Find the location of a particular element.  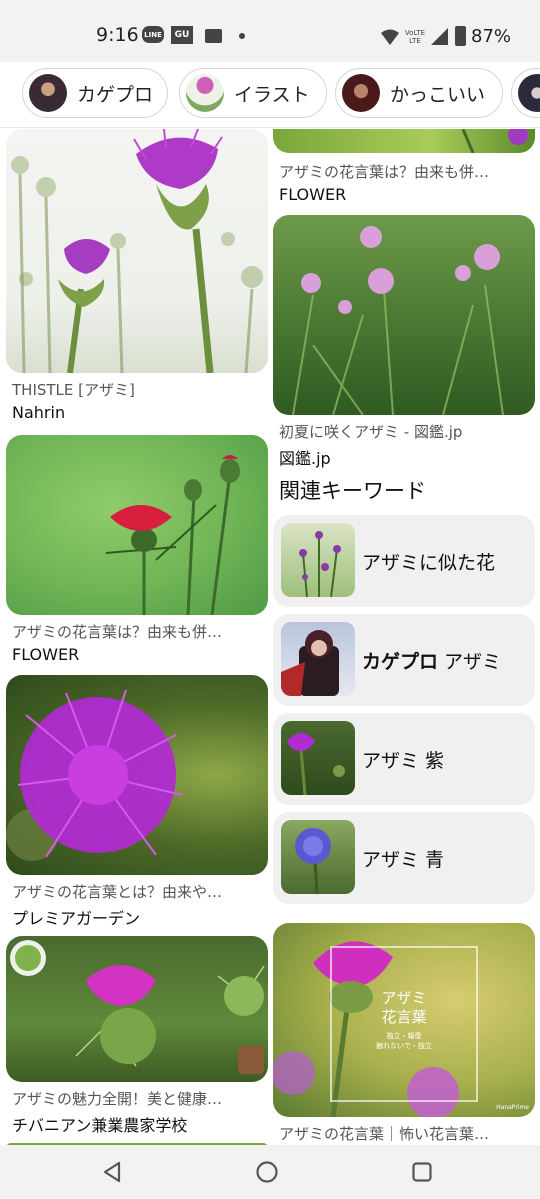

wifi-icon is located at coordinates (390, 37).